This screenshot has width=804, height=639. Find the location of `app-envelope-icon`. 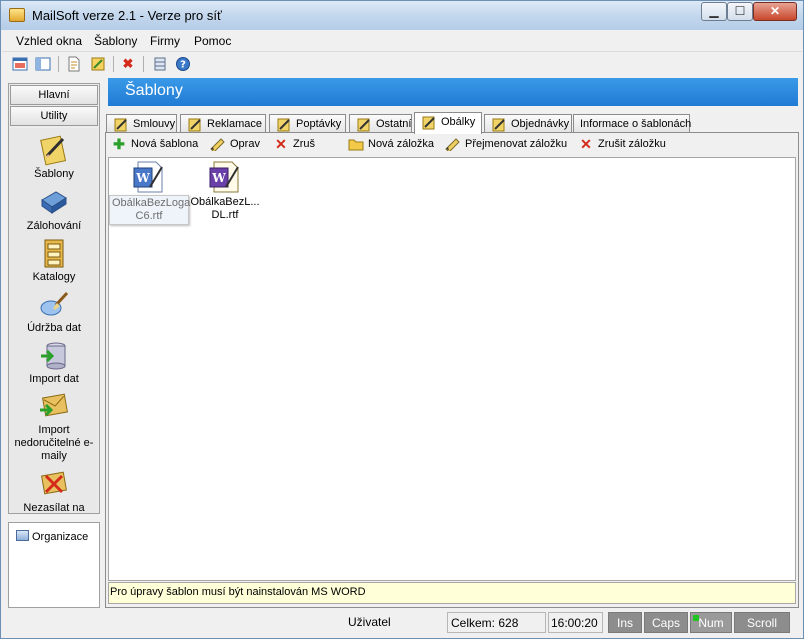

app-envelope-icon is located at coordinates (17, 15).